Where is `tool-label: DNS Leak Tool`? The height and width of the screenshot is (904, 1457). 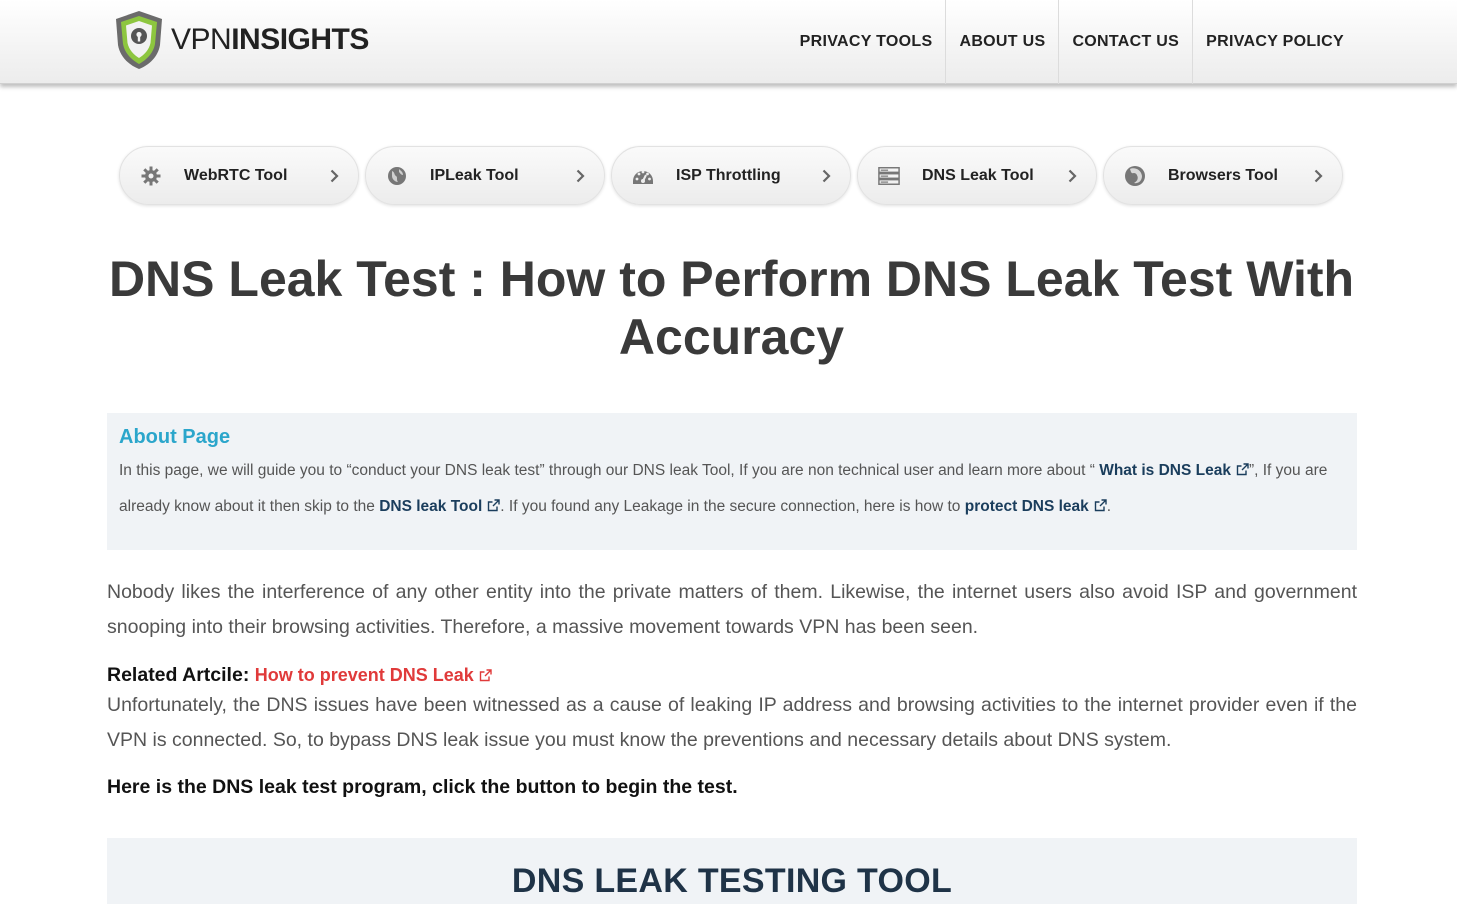 tool-label: DNS Leak Tool is located at coordinates (978, 175).